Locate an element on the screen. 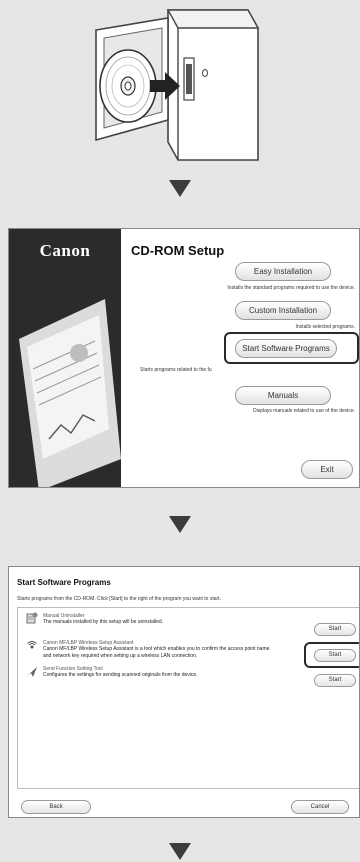 The width and height of the screenshot is (360, 862). start-wireless-assistant-button: Start is located at coordinates (335, 655).